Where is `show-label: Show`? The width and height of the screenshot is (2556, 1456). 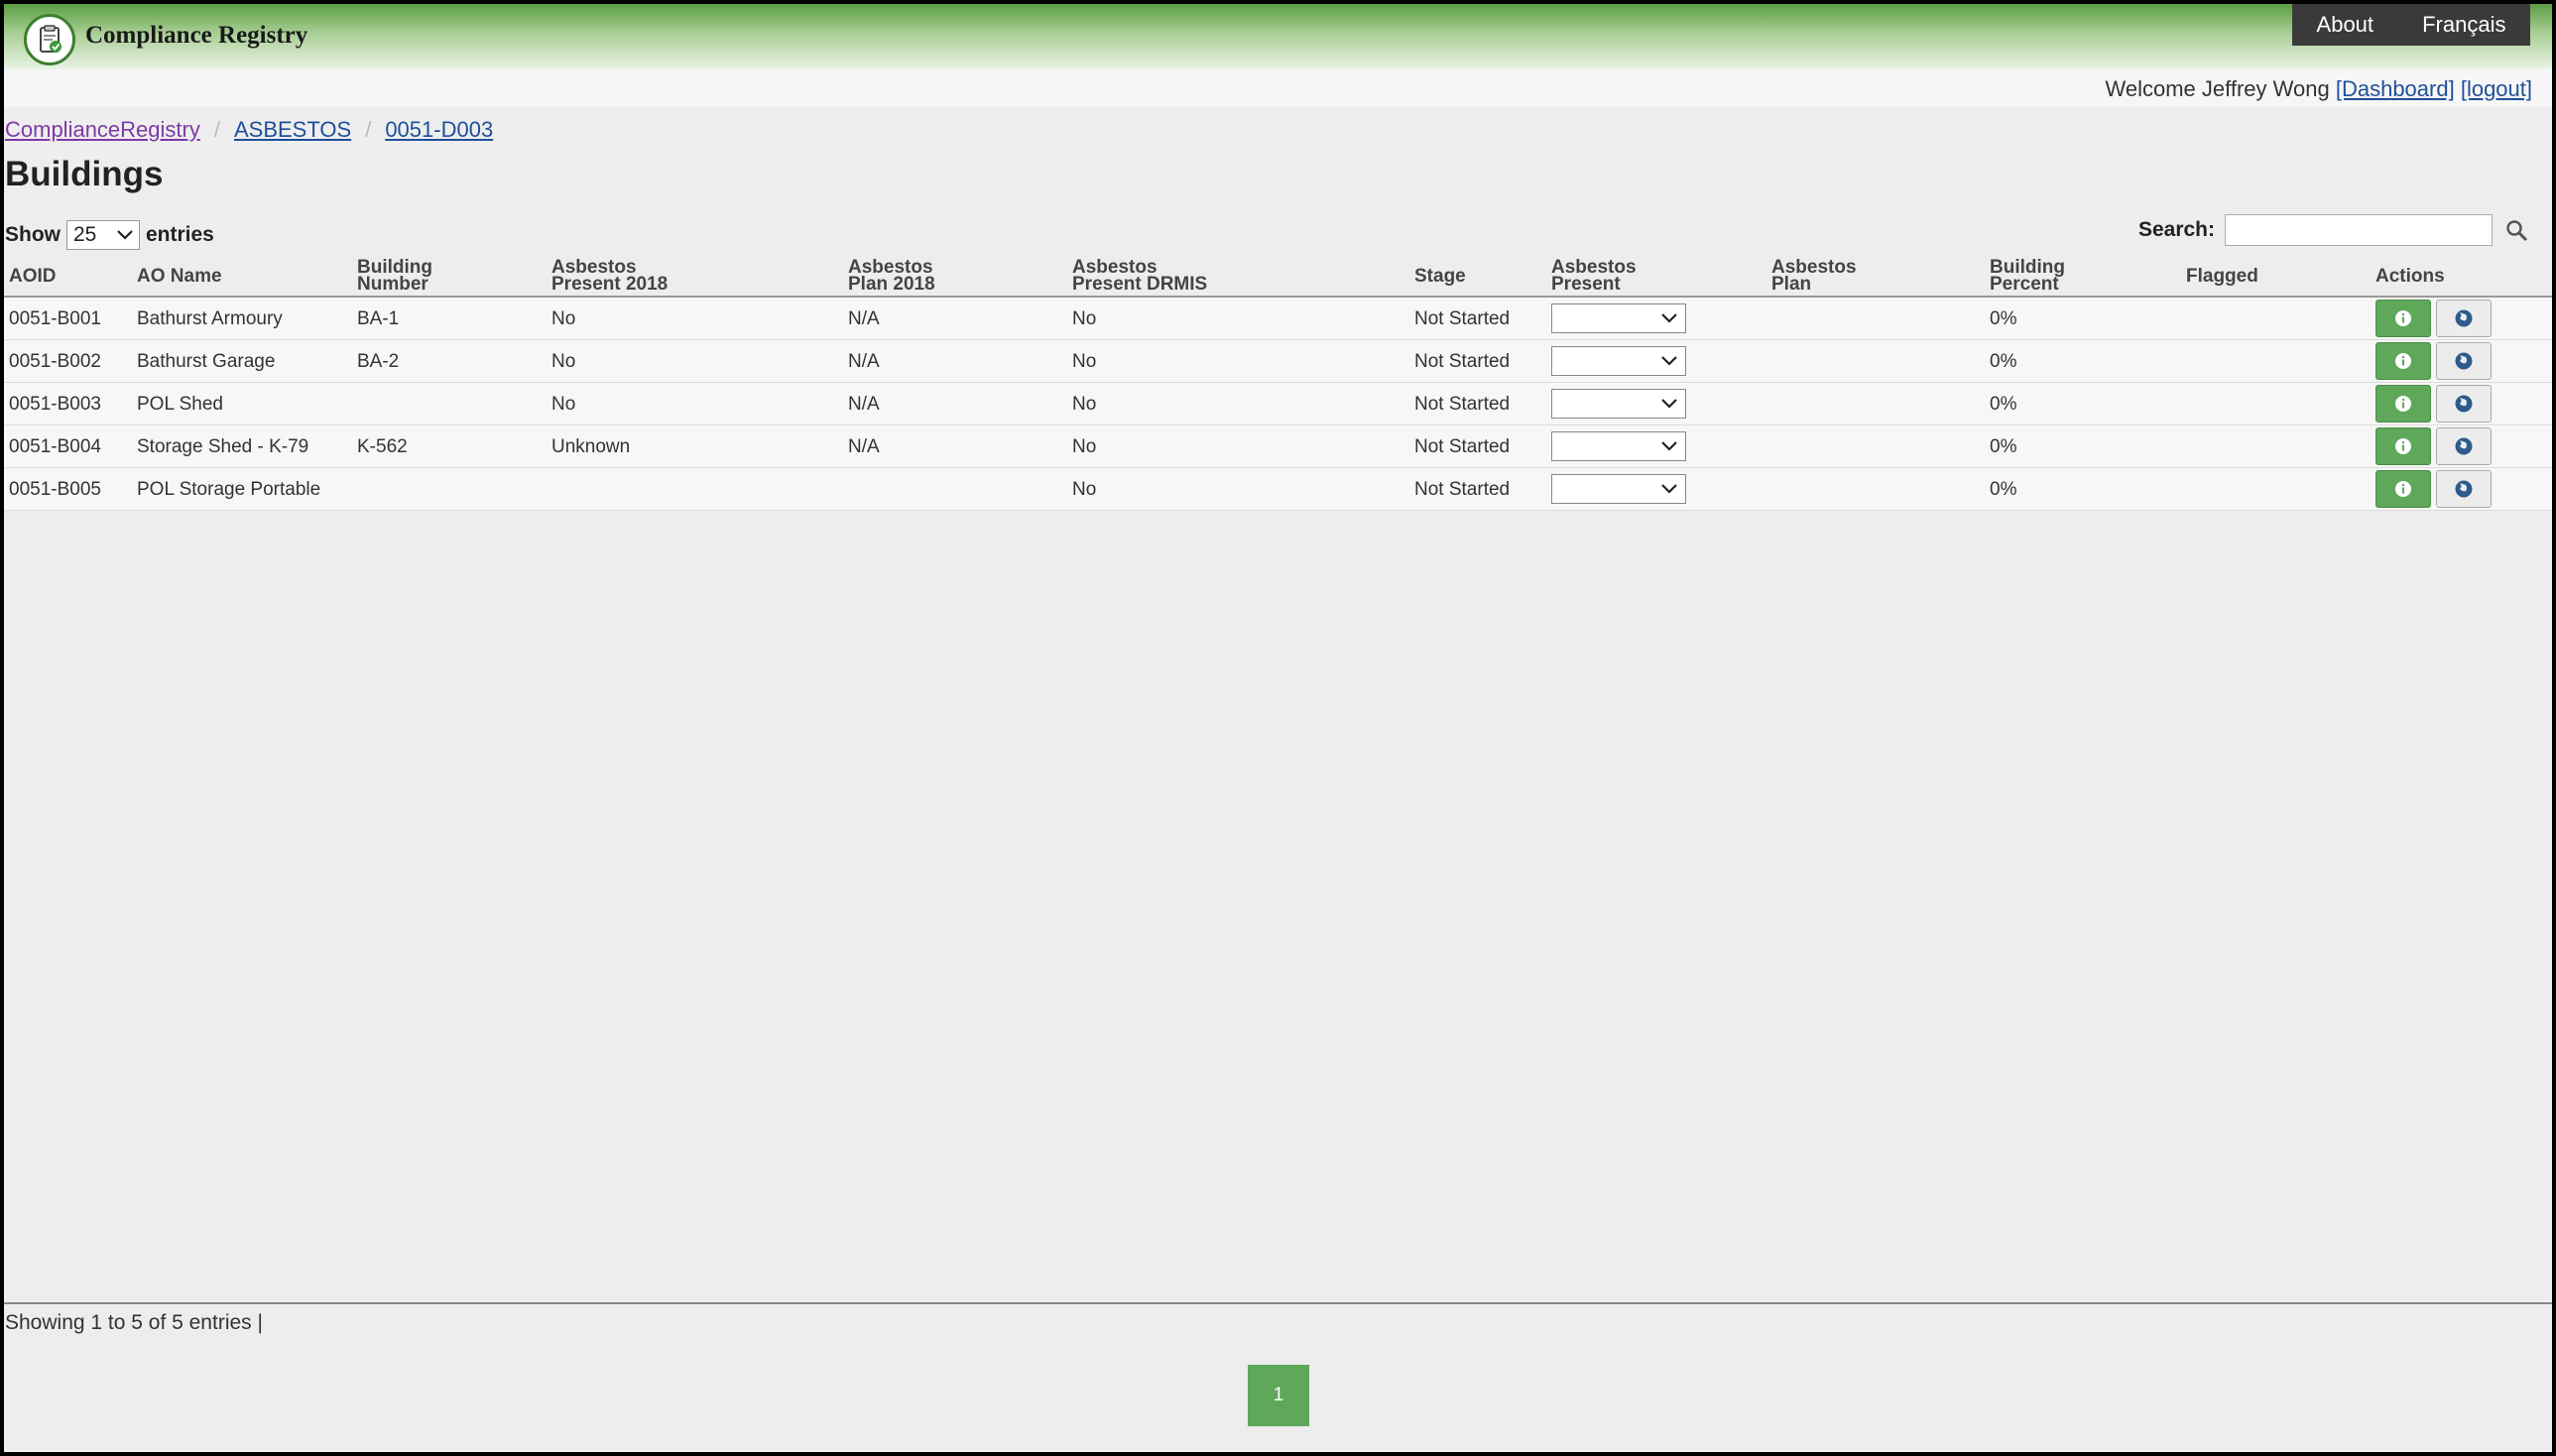
show-label: Show is located at coordinates (33, 234).